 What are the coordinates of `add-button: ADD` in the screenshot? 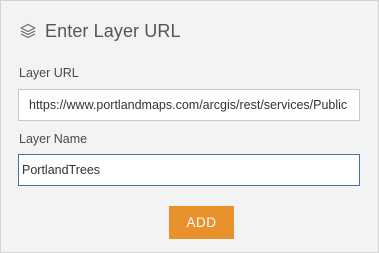 It's located at (201, 222).